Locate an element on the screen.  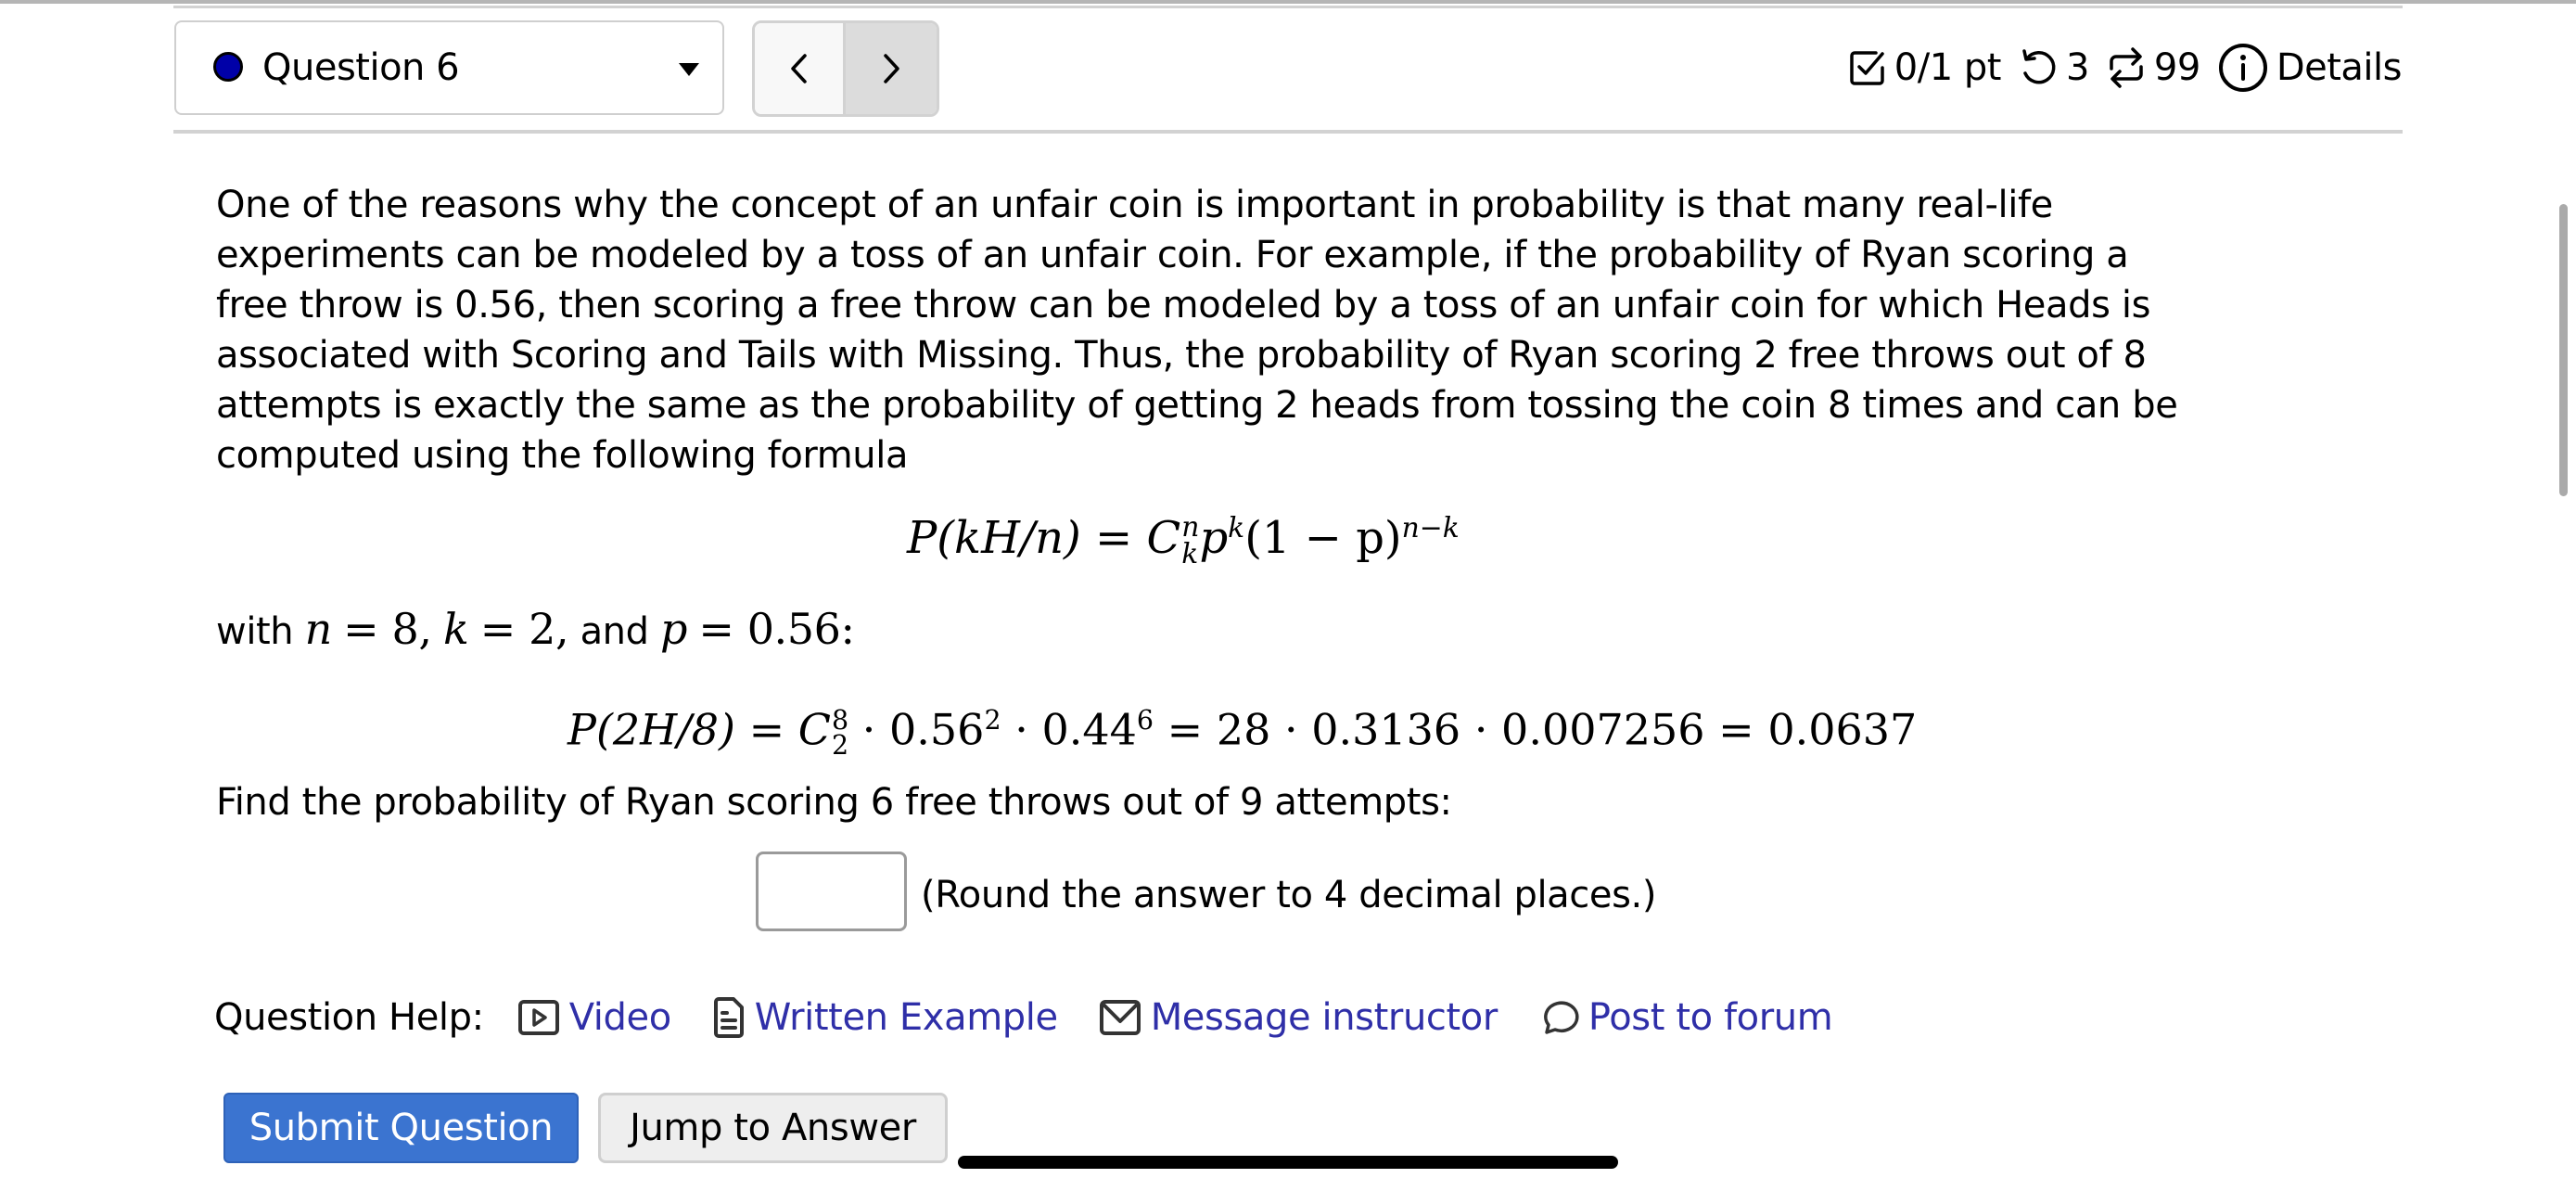
chevron-left-icon is located at coordinates (799, 68).